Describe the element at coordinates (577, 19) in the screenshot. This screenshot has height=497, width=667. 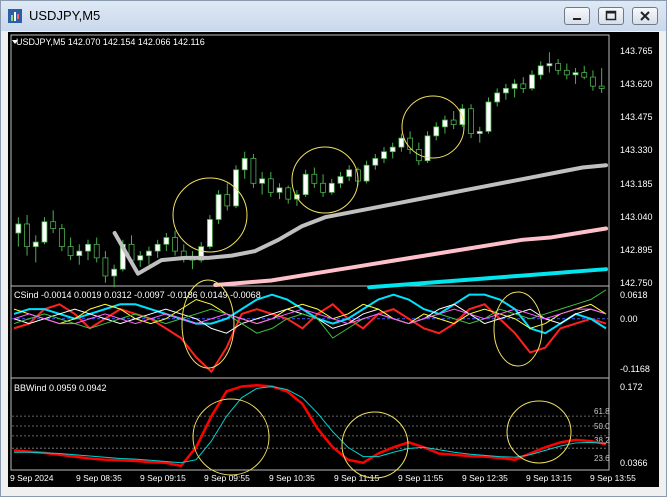
I see `minimize-icon` at that location.